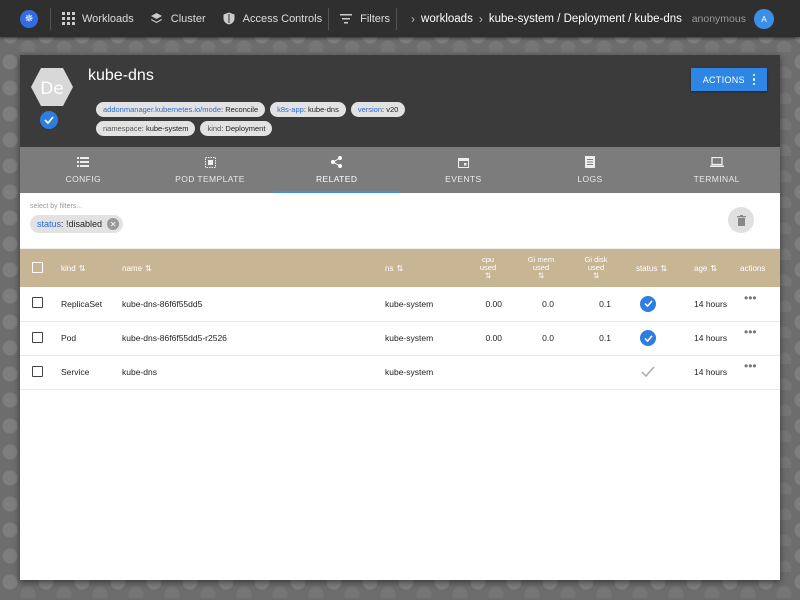  Describe the element at coordinates (541, 372) in the screenshot. I see `cell-mem` at that location.